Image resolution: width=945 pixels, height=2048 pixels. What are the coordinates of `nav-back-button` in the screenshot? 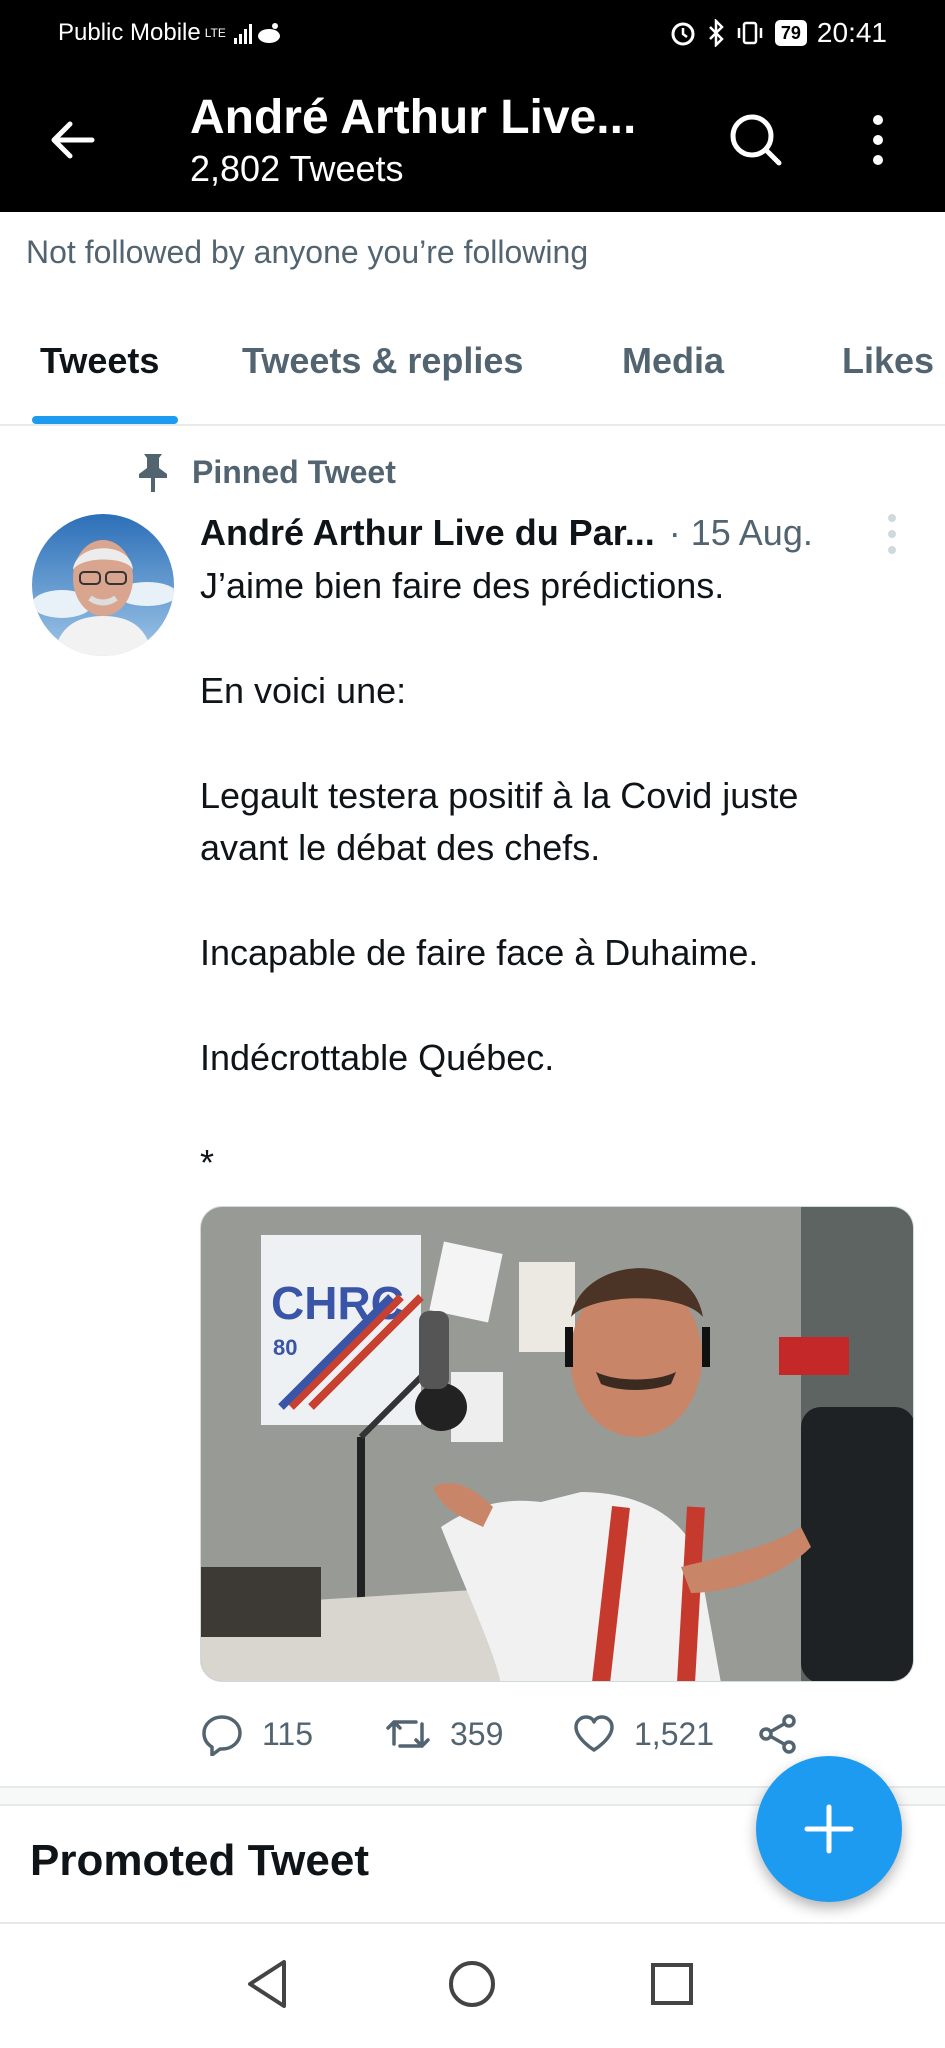 It's located at (268, 1984).